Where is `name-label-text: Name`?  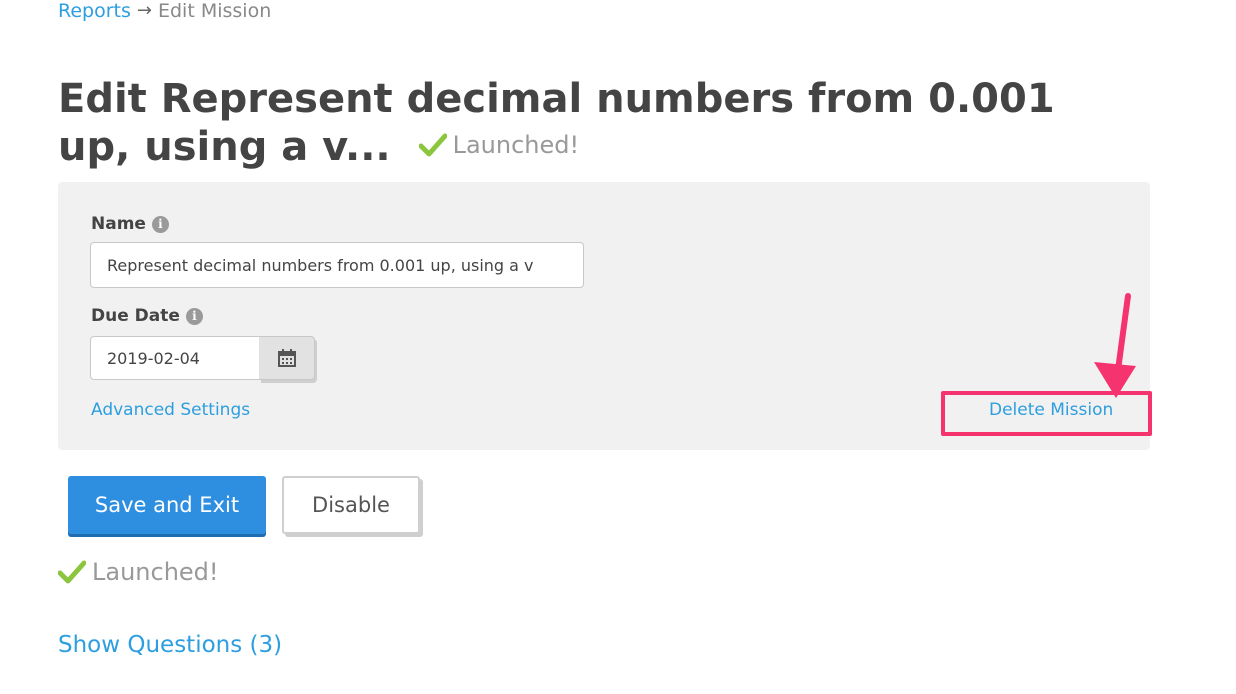
name-label-text: Name is located at coordinates (118, 224).